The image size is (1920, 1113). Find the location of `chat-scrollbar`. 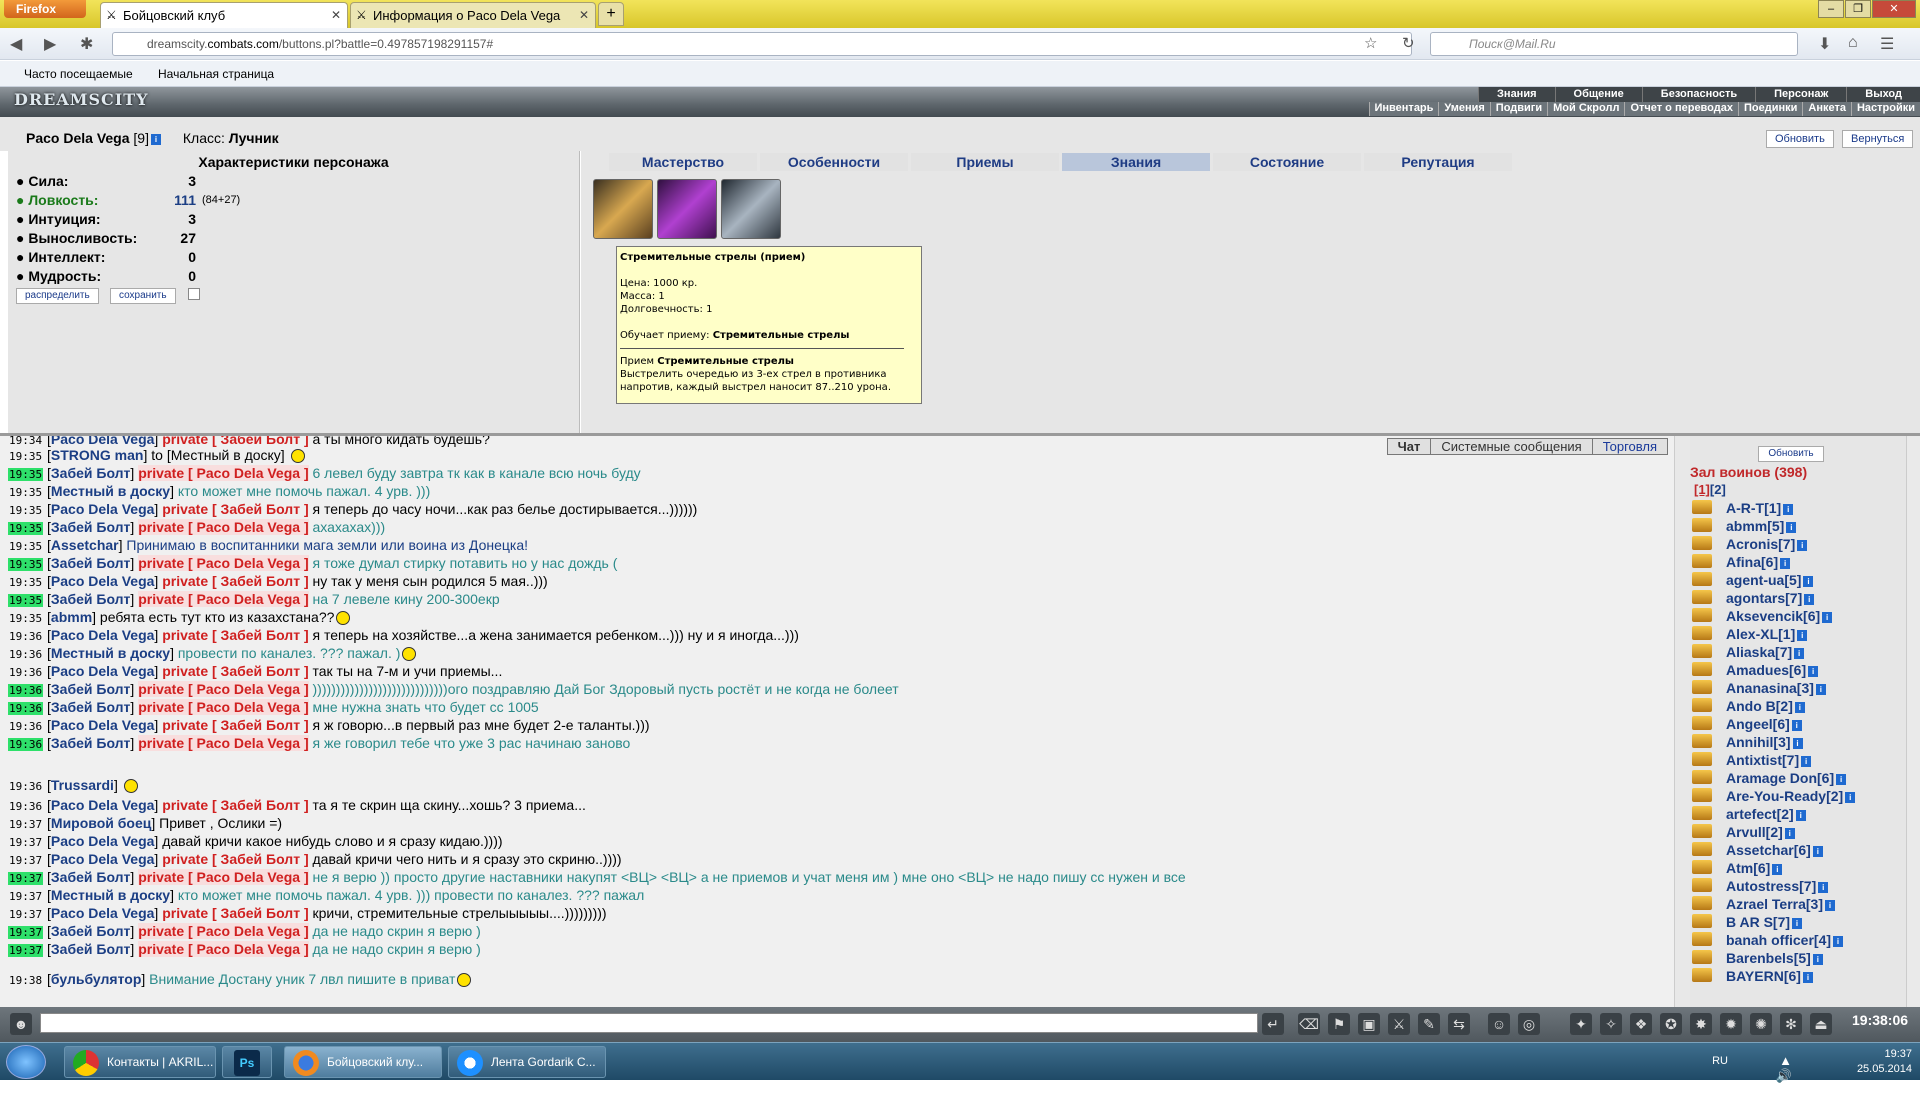

chat-scrollbar is located at coordinates (1682, 721).